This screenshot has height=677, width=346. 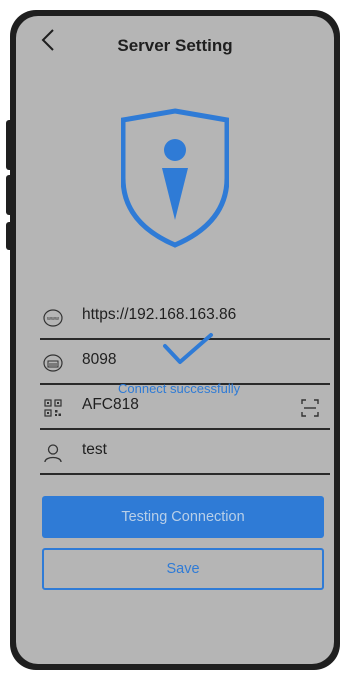 I want to click on checkmark-icon, so click(x=188, y=348).